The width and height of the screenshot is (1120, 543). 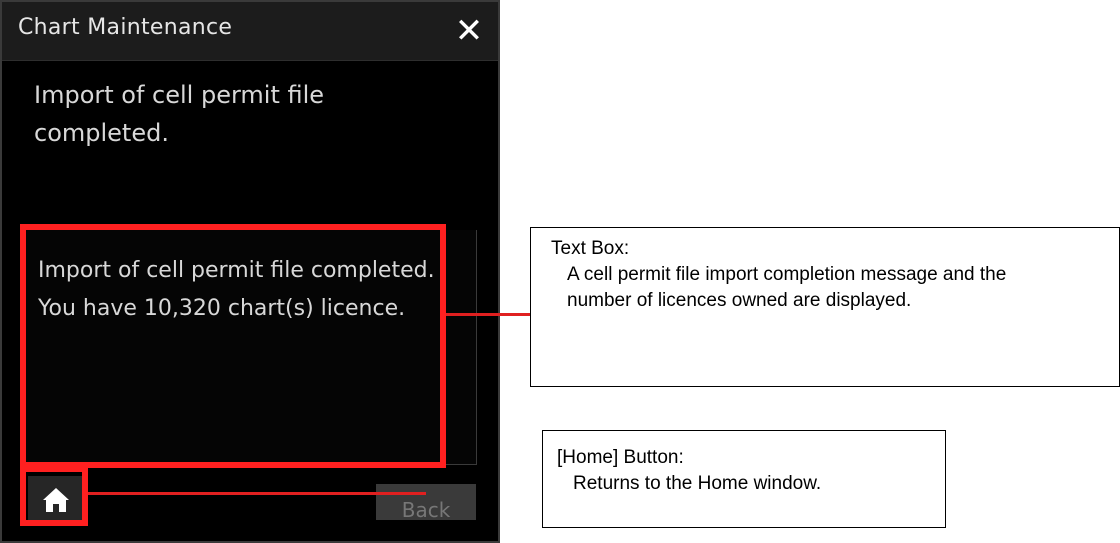 I want to click on close-button: ✕, so click(x=469, y=31).